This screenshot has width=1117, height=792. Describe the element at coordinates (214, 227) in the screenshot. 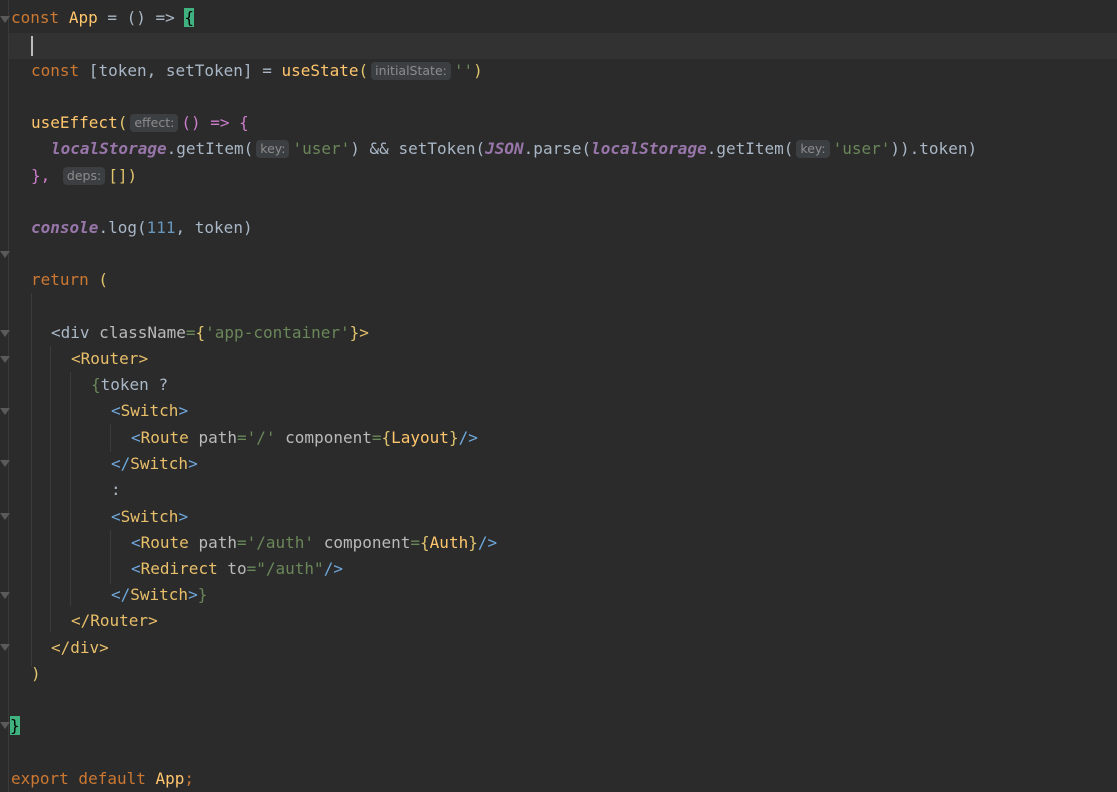

I see `code-text: , token)` at that location.